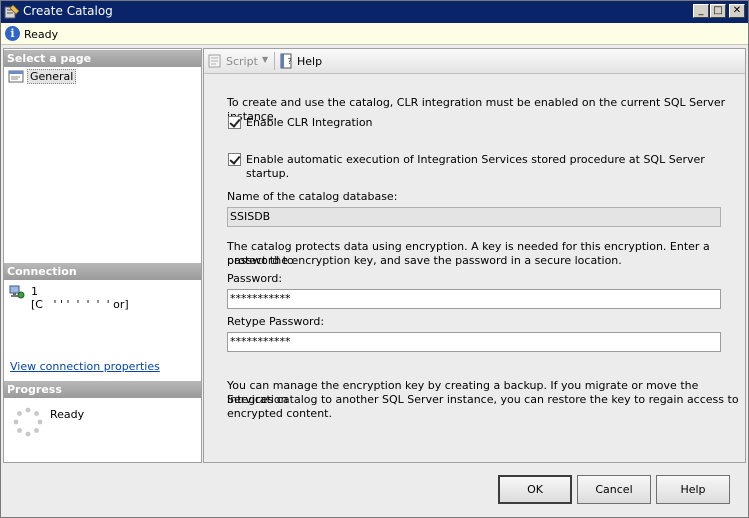 This screenshot has height=518, width=749. Describe the element at coordinates (242, 61) in the screenshot. I see `script-label: Script` at that location.